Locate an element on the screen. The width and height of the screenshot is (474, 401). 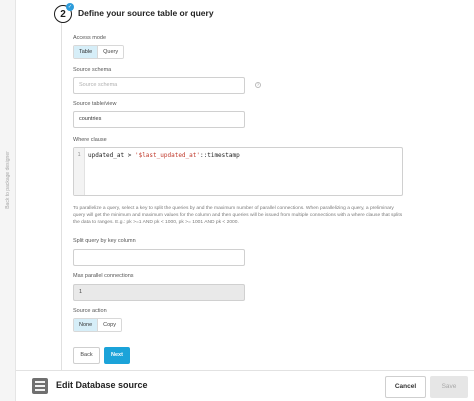
access-mode-toggle: Table Query is located at coordinates (99, 52).